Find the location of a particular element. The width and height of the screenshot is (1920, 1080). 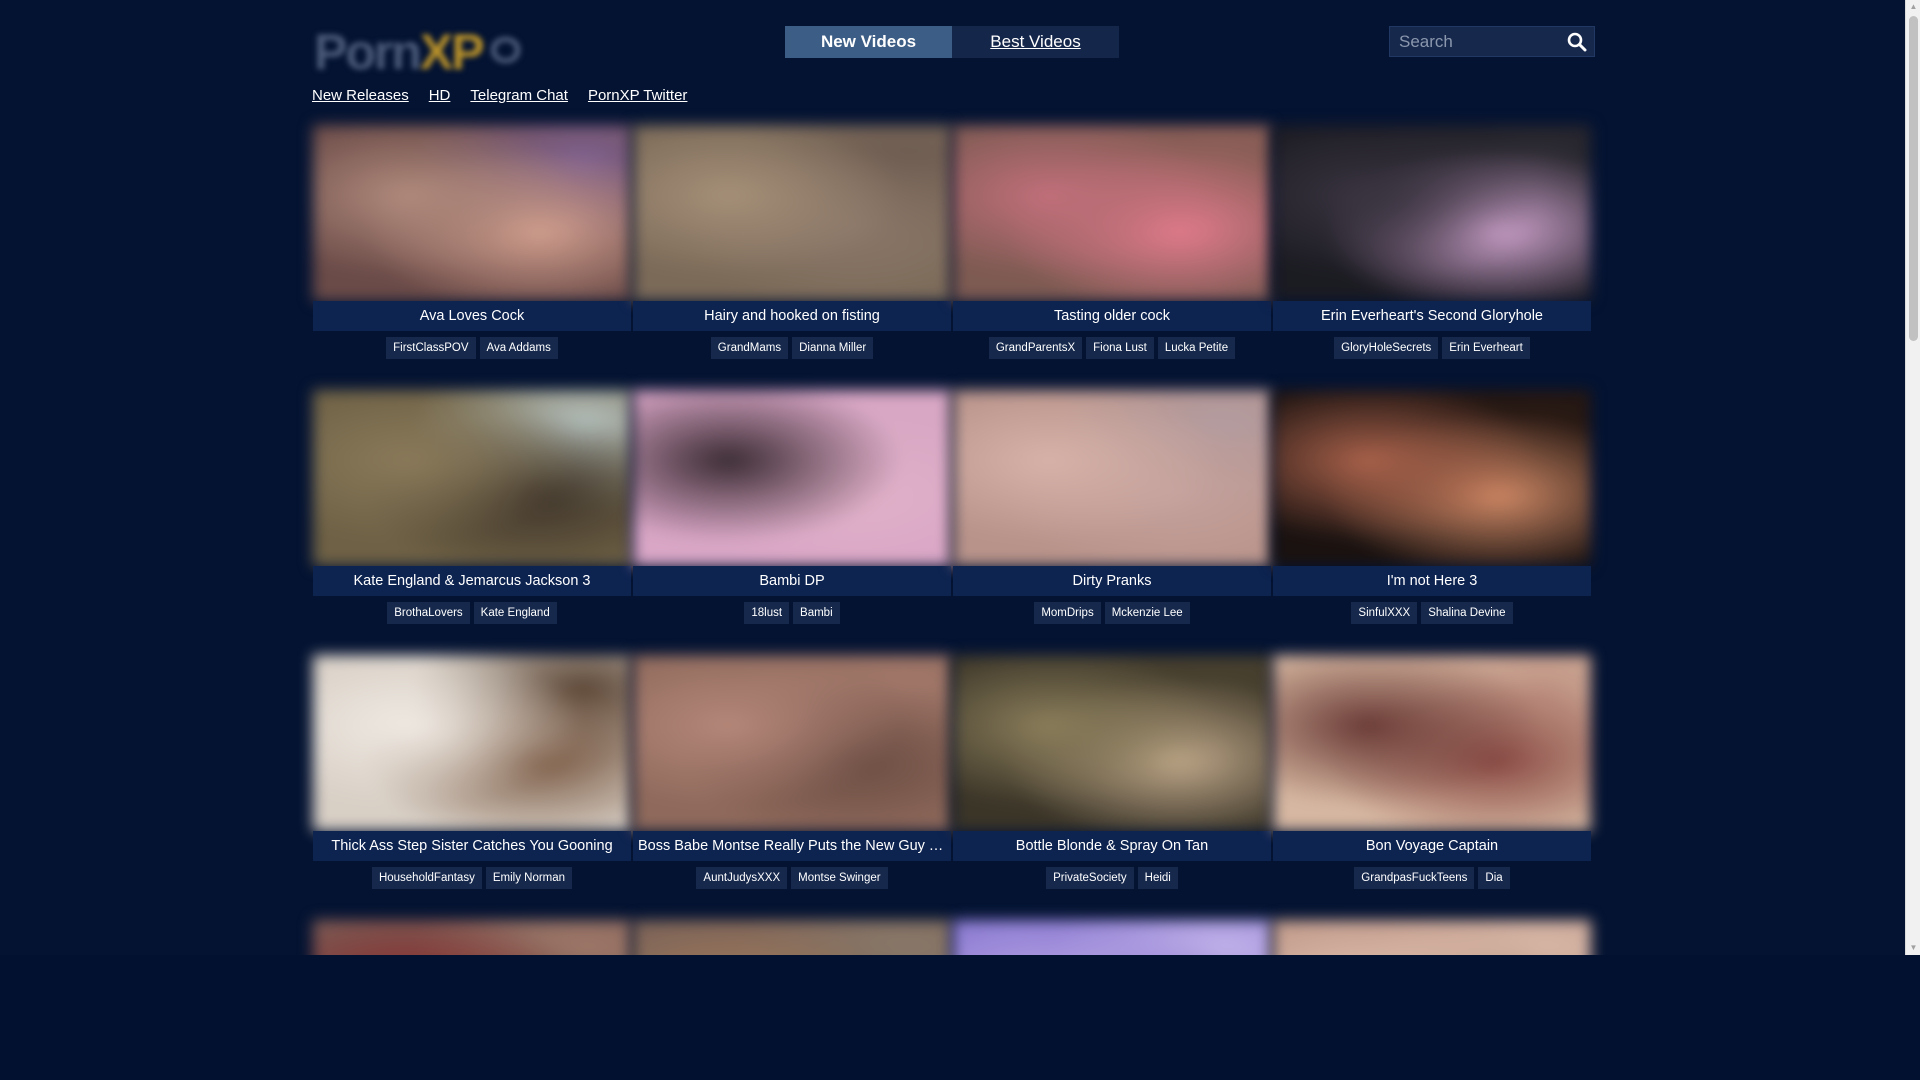

video-title: Dirty Pranks is located at coordinates (1112, 581).